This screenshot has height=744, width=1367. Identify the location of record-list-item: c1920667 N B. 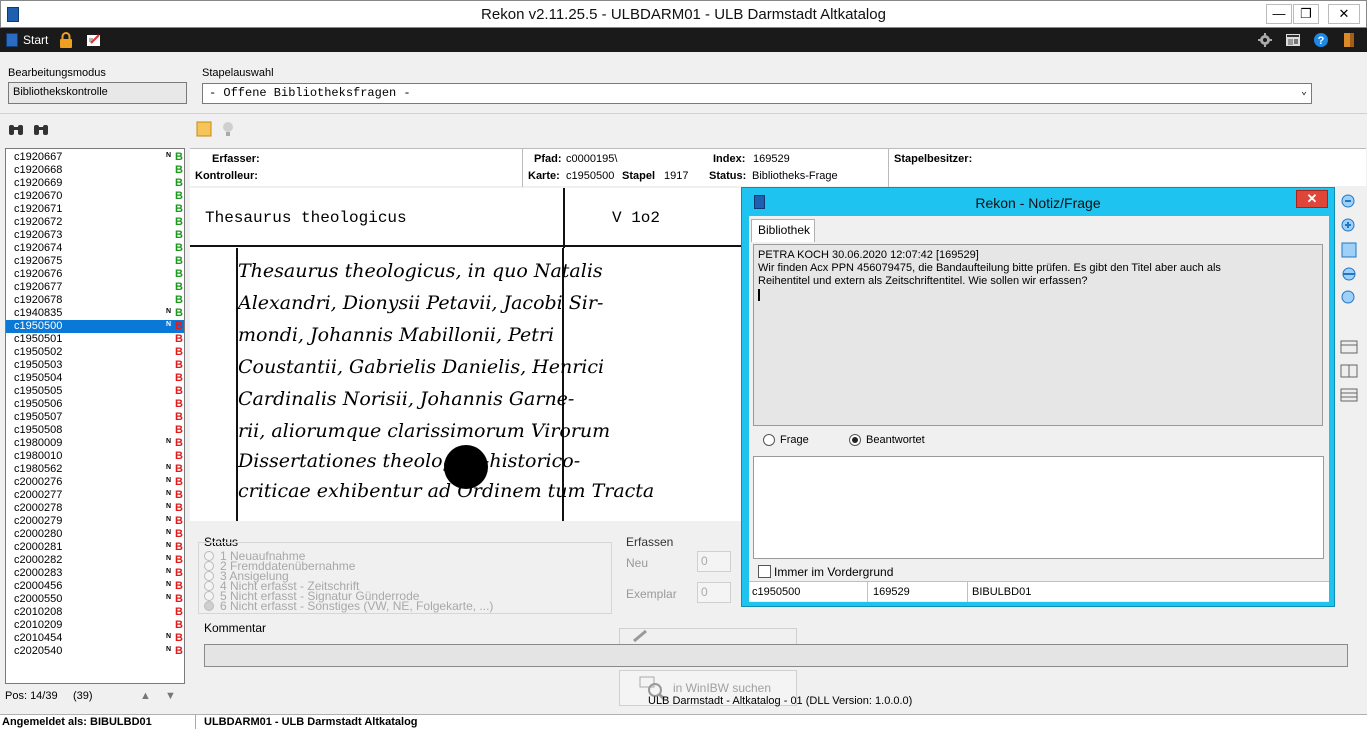
(95, 157).